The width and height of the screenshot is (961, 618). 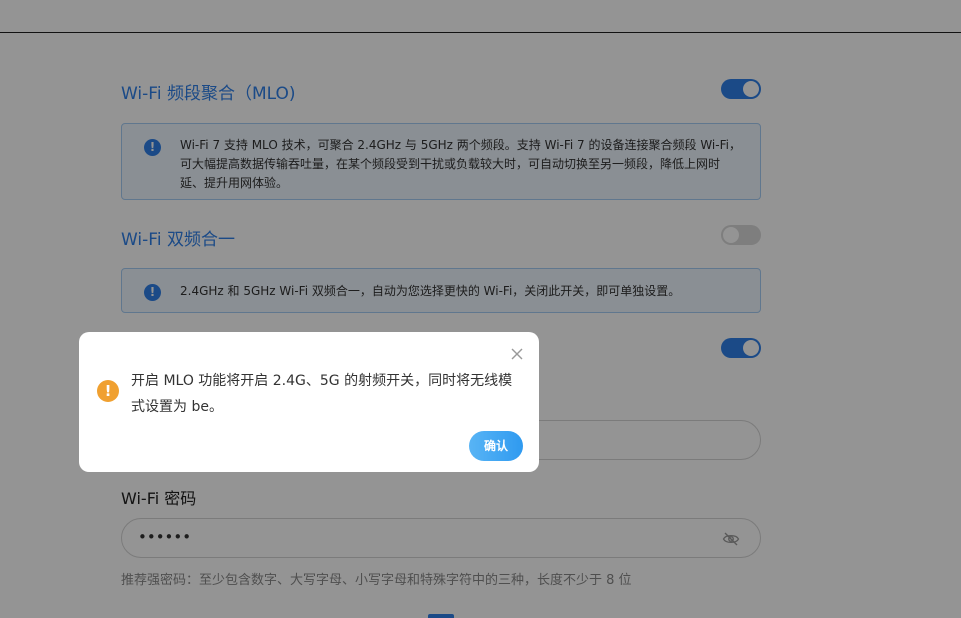 I want to click on confirm-button: 确认, so click(x=496, y=446).